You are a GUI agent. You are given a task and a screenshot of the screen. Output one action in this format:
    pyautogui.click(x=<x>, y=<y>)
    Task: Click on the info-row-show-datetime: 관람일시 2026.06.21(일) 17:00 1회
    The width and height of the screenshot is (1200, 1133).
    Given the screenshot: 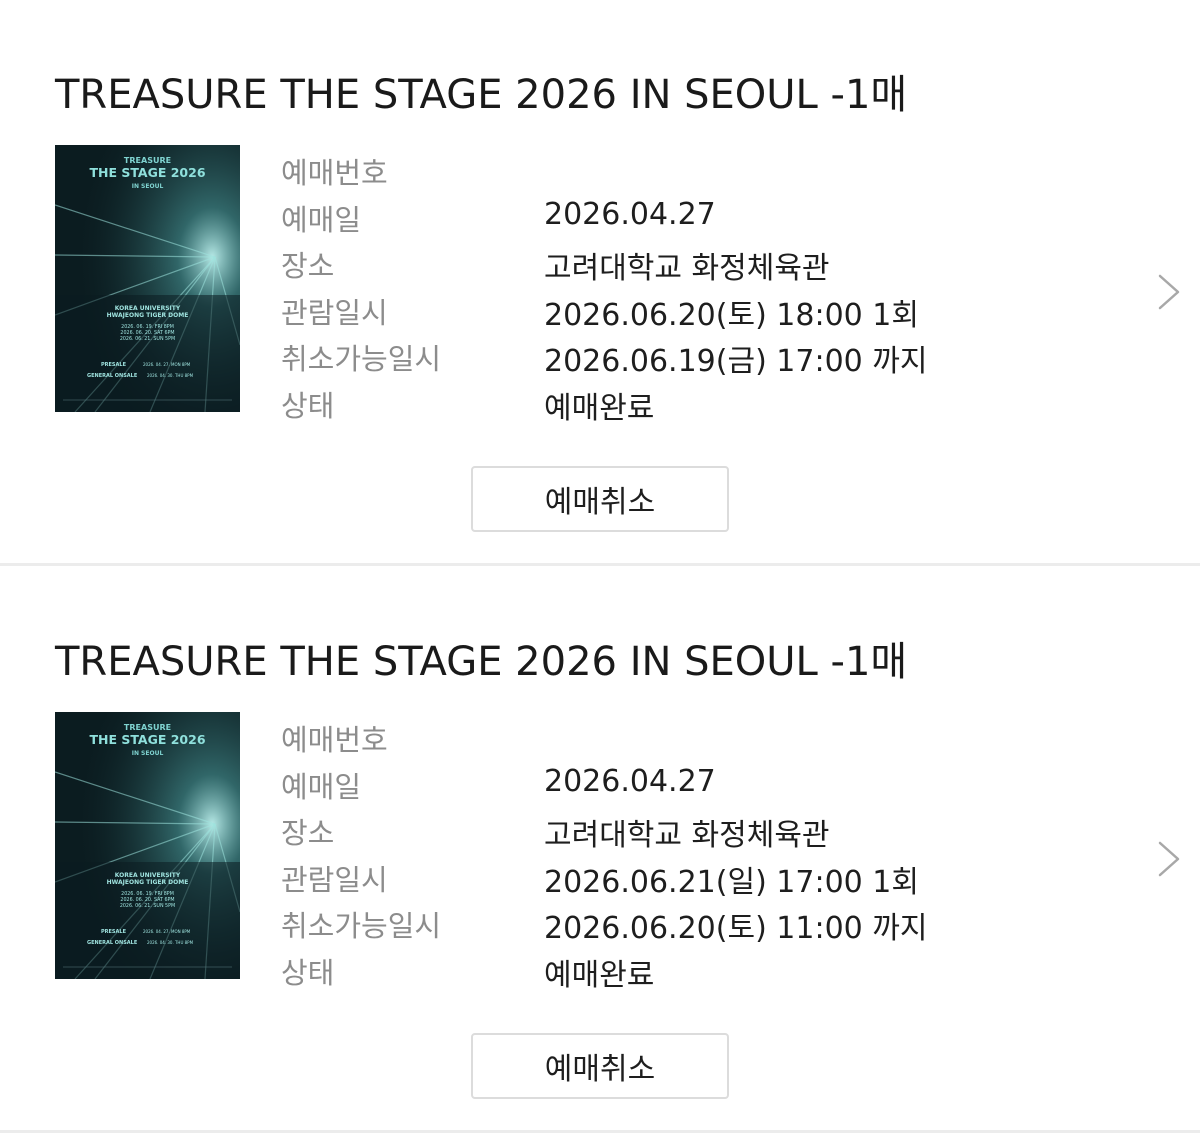 What is the action you would take?
    pyautogui.click(x=641, y=880)
    